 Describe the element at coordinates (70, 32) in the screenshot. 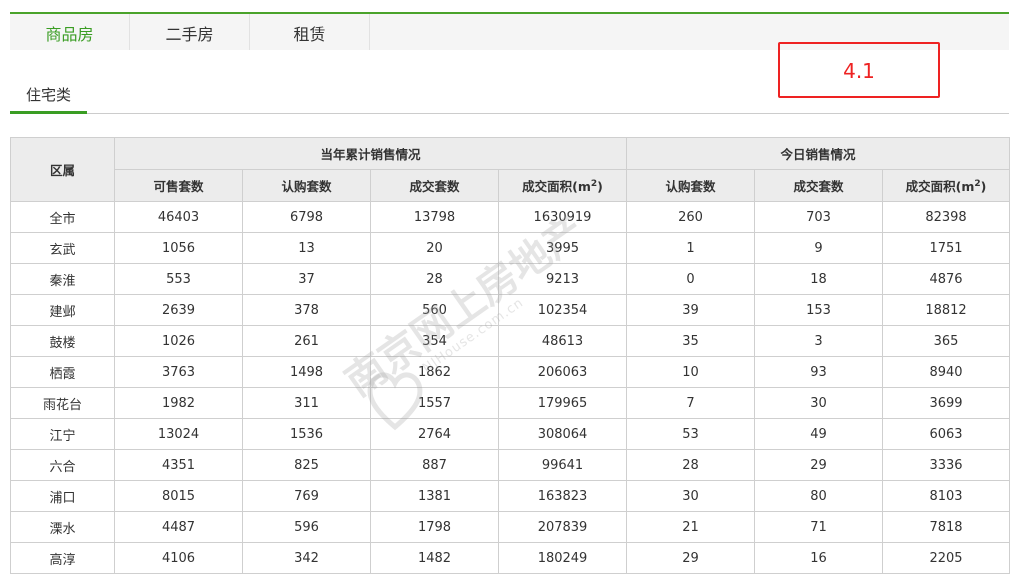

I see `tab-new-homes: 商品房` at that location.